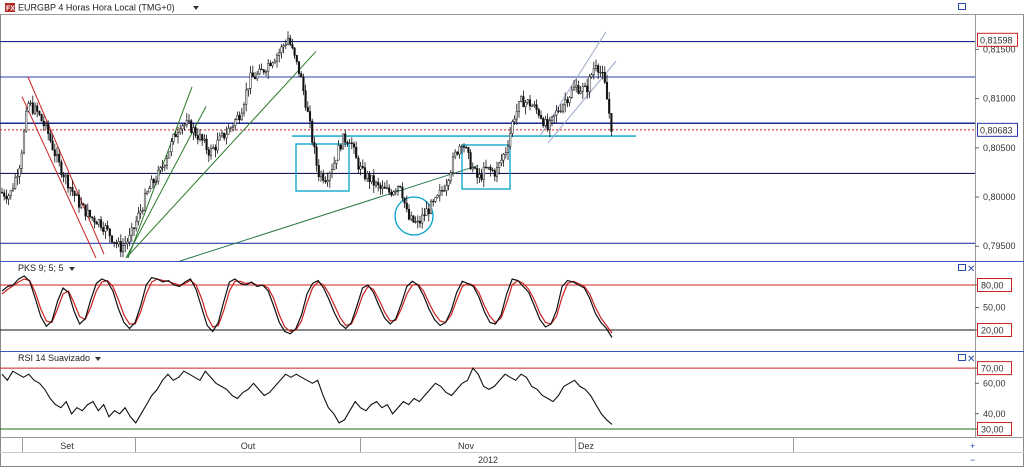 This screenshot has height=467, width=1024. Describe the element at coordinates (994, 383) in the screenshot. I see `rsi-tick-label: 60,00` at that location.